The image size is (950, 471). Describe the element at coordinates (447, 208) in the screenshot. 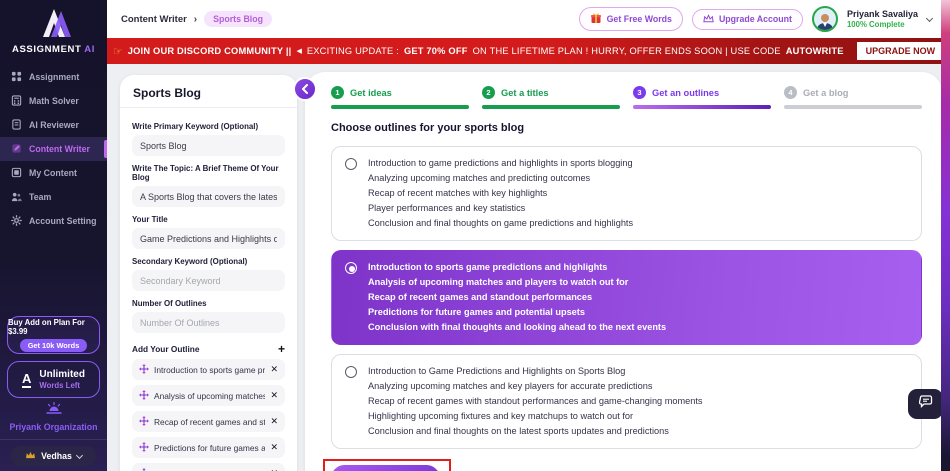

I see `outline-line: Player performances and key statistics` at that location.